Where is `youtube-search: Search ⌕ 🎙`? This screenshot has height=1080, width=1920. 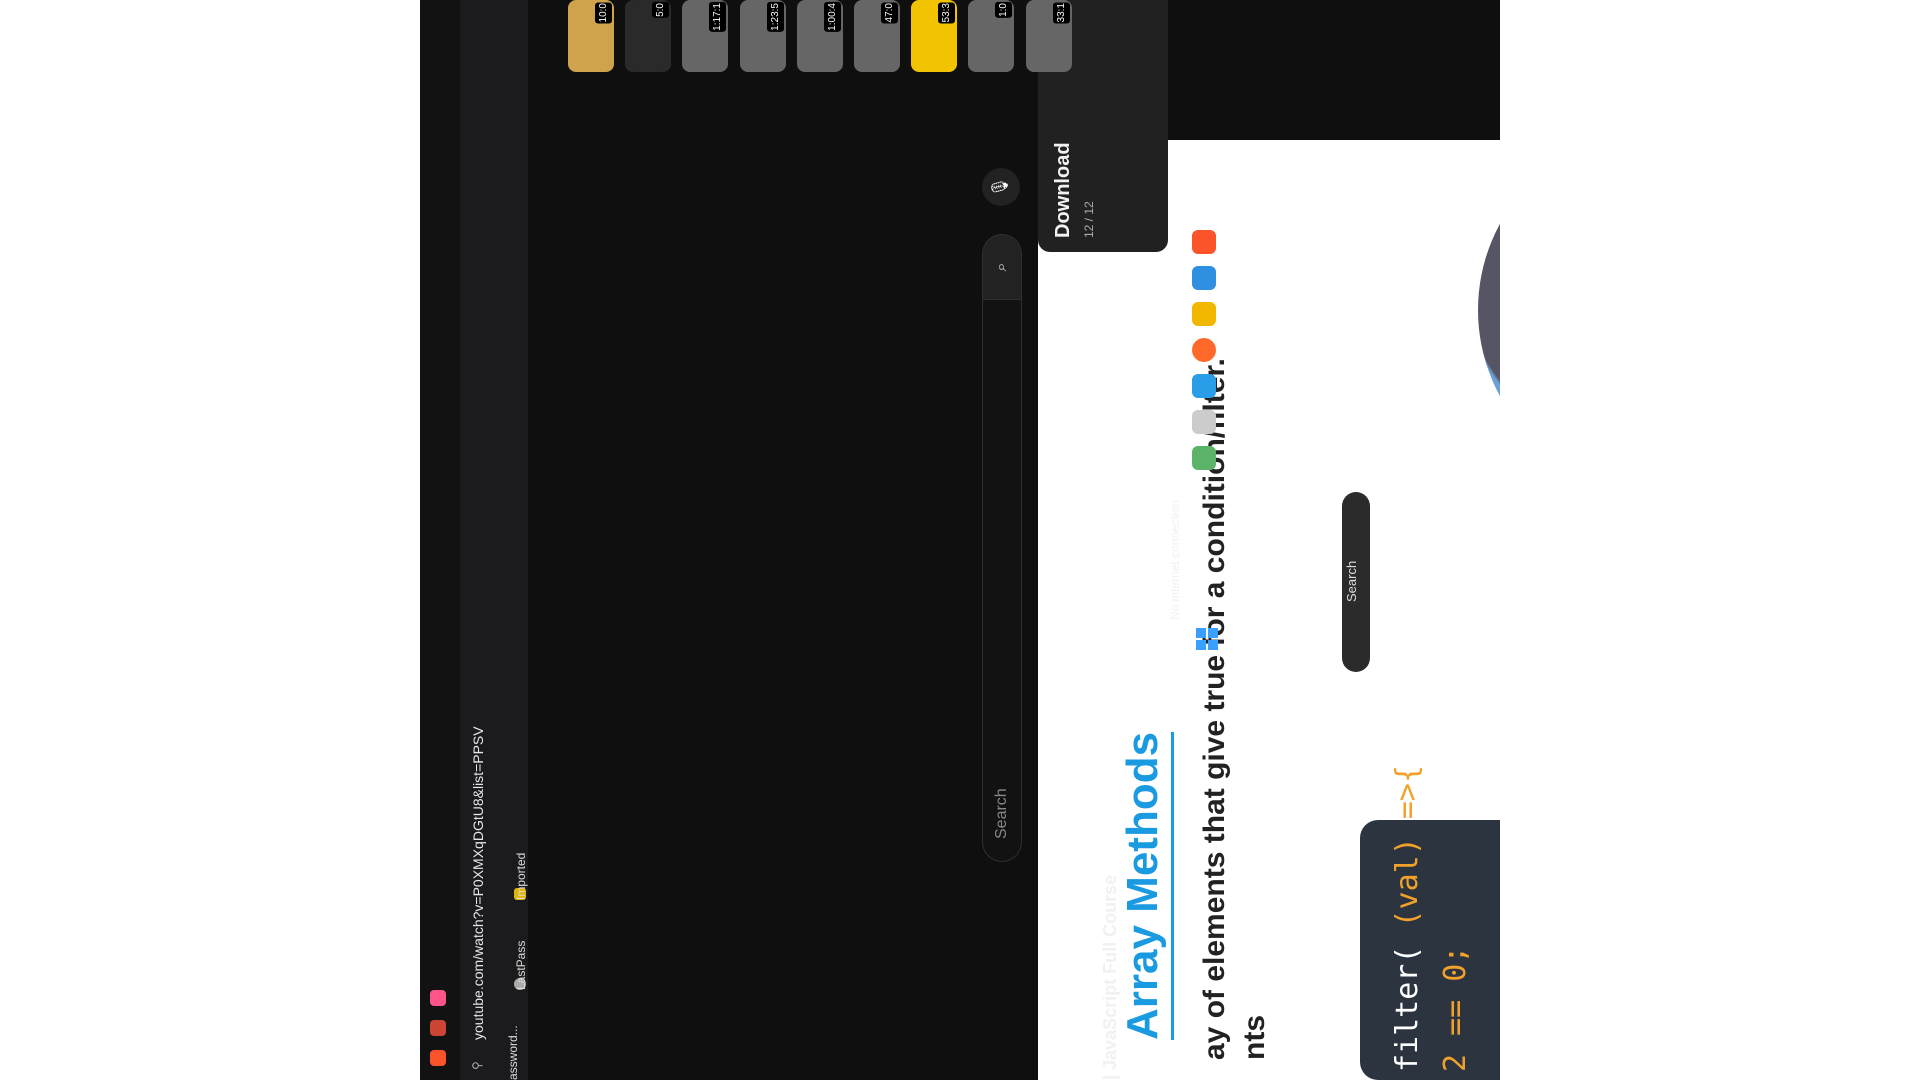
youtube-search: Search ⌕ 🎙 is located at coordinates (992, 515).